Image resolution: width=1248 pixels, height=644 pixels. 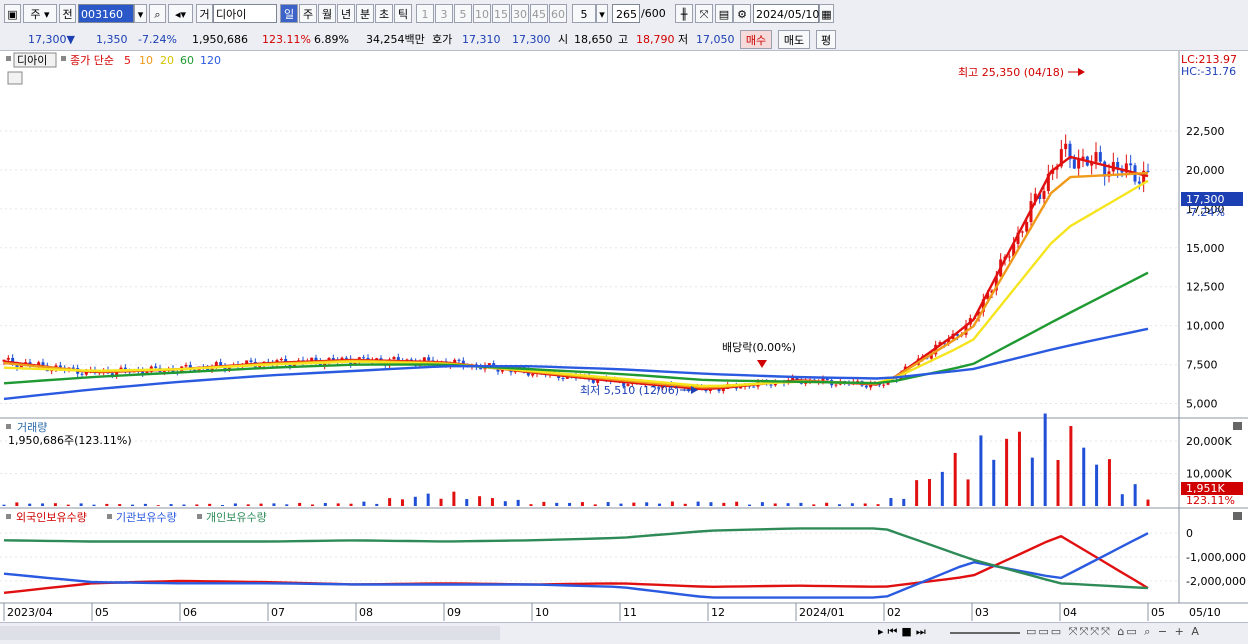 What do you see at coordinates (289, 13) in the screenshot?
I see `period-tab-0: 일` at bounding box center [289, 13].